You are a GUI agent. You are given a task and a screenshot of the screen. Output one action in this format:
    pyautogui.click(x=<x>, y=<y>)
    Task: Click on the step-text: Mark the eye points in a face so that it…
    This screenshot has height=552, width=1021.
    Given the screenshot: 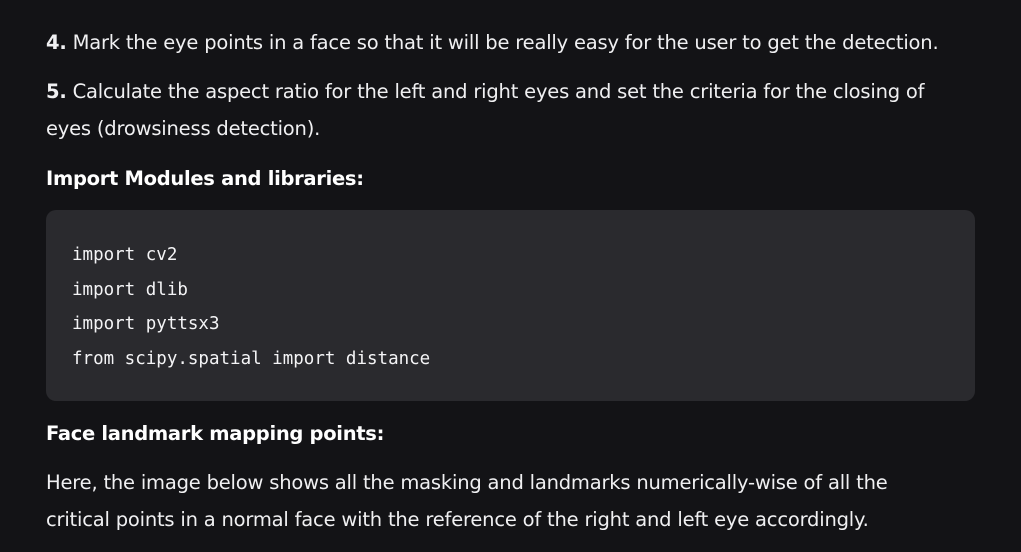 What is the action you would take?
    pyautogui.click(x=505, y=42)
    